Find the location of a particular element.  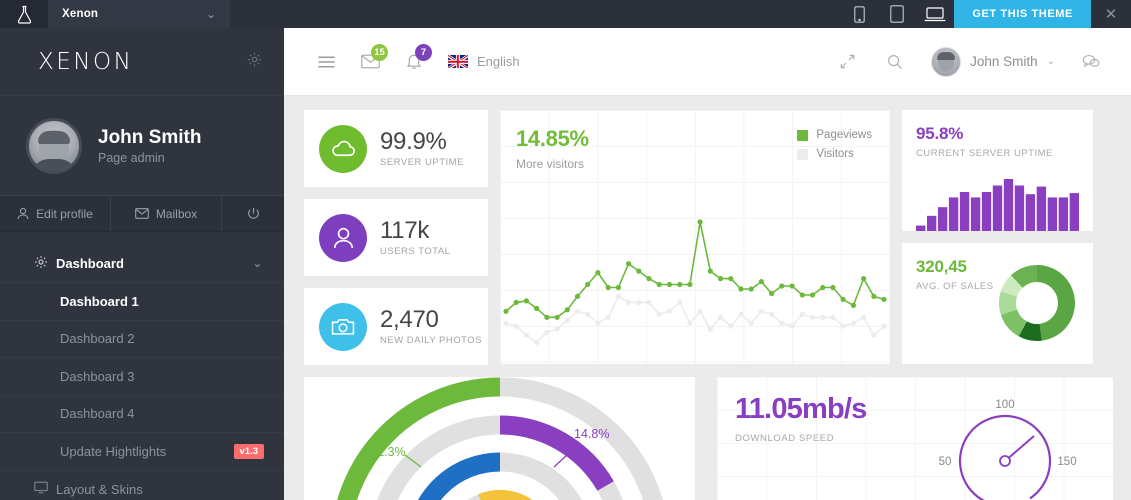

uptime-value: 95.8% is located at coordinates (940, 133).